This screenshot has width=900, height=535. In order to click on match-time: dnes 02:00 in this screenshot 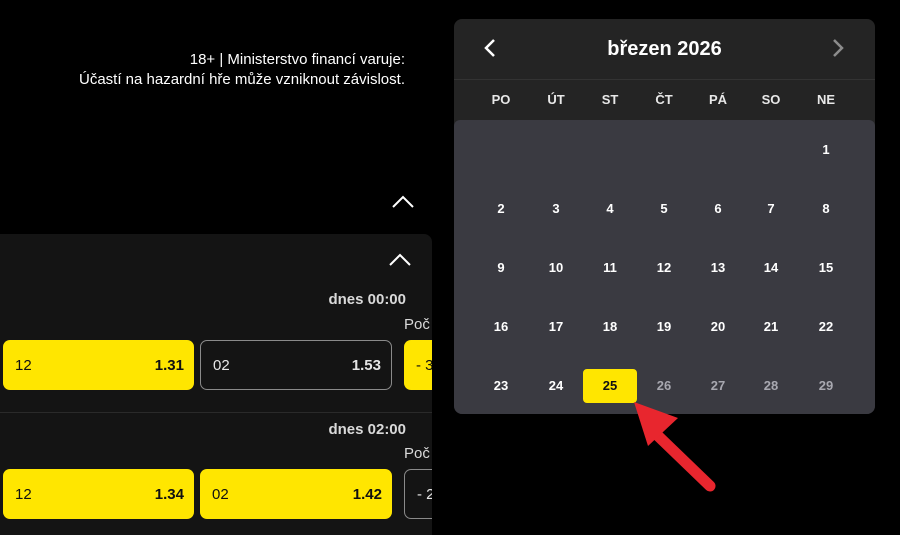, I will do `click(367, 429)`.